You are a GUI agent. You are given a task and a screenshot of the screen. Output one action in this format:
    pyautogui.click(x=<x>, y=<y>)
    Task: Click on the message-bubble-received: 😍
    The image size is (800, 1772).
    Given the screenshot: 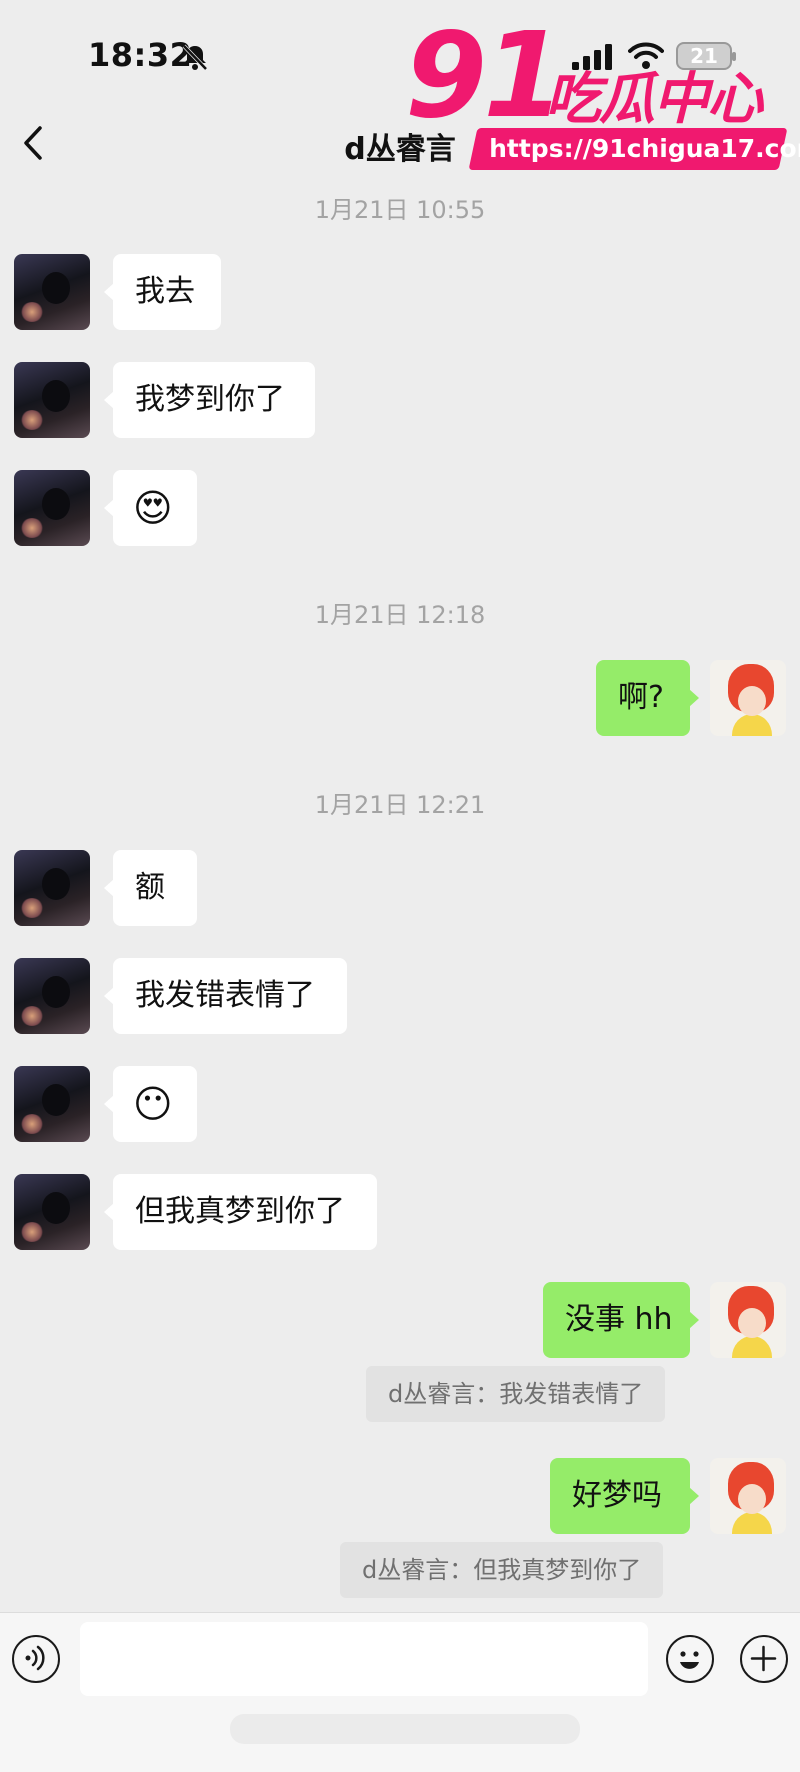 What is the action you would take?
    pyautogui.click(x=150, y=508)
    